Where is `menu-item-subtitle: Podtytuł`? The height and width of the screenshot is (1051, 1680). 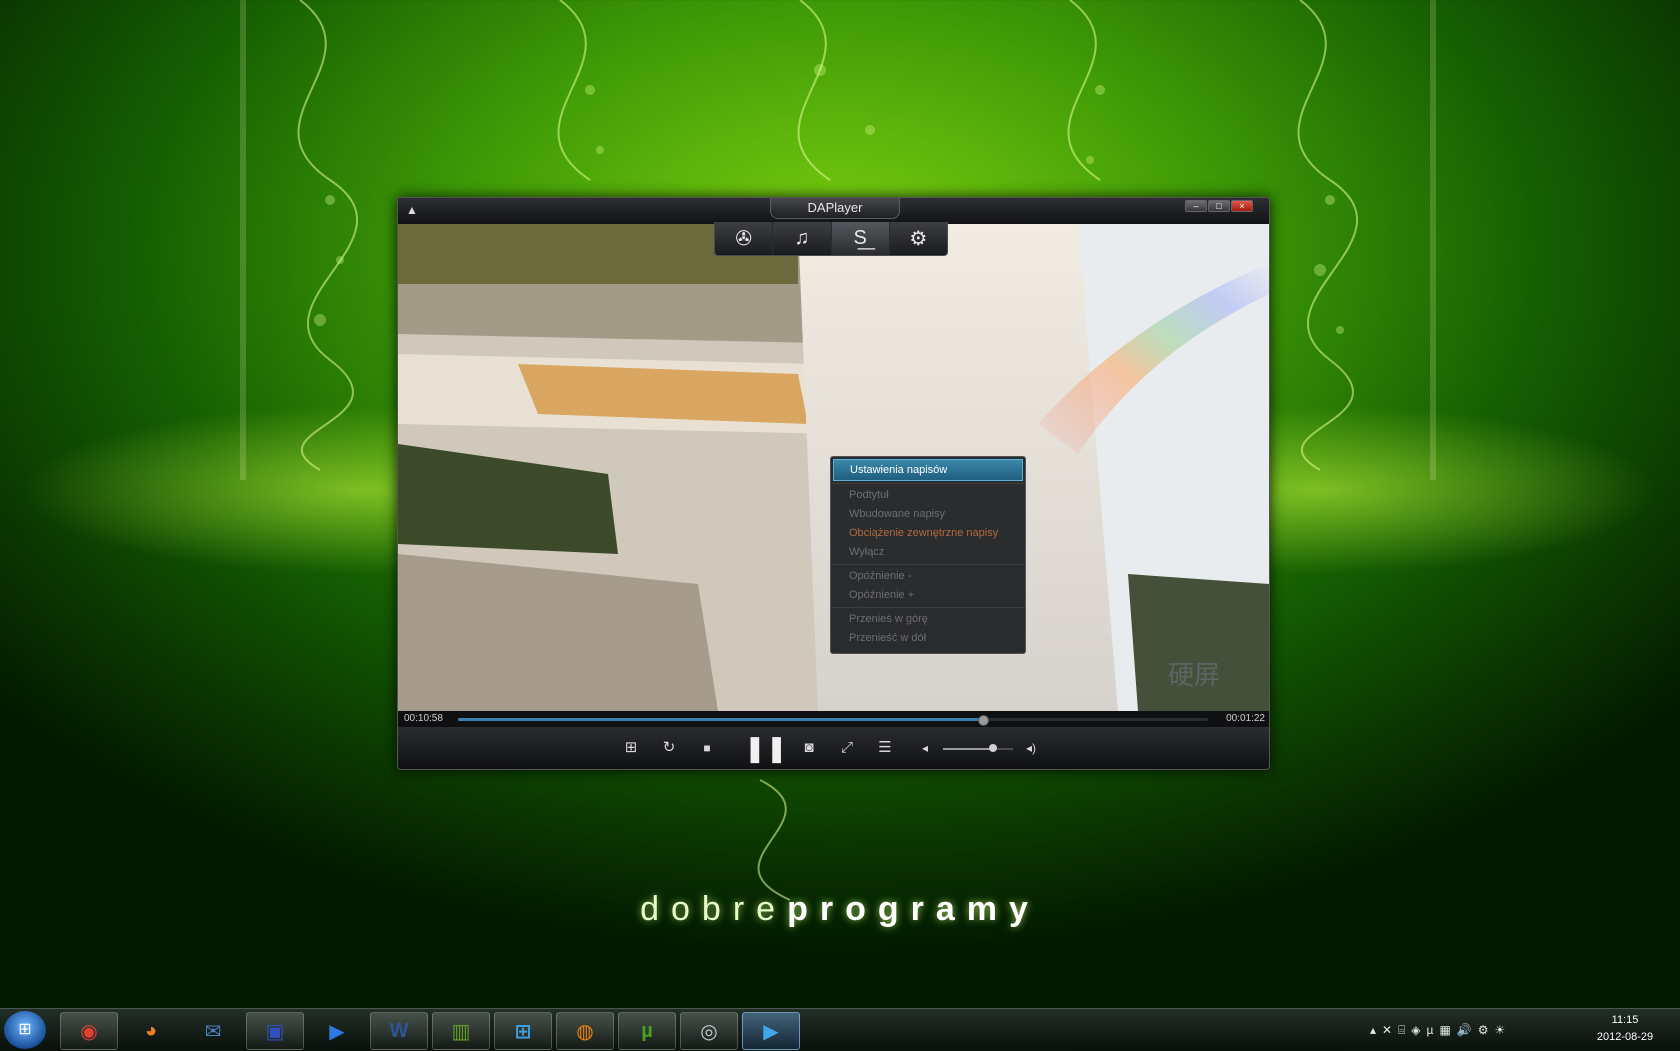 menu-item-subtitle: Podtytuł is located at coordinates (928, 495).